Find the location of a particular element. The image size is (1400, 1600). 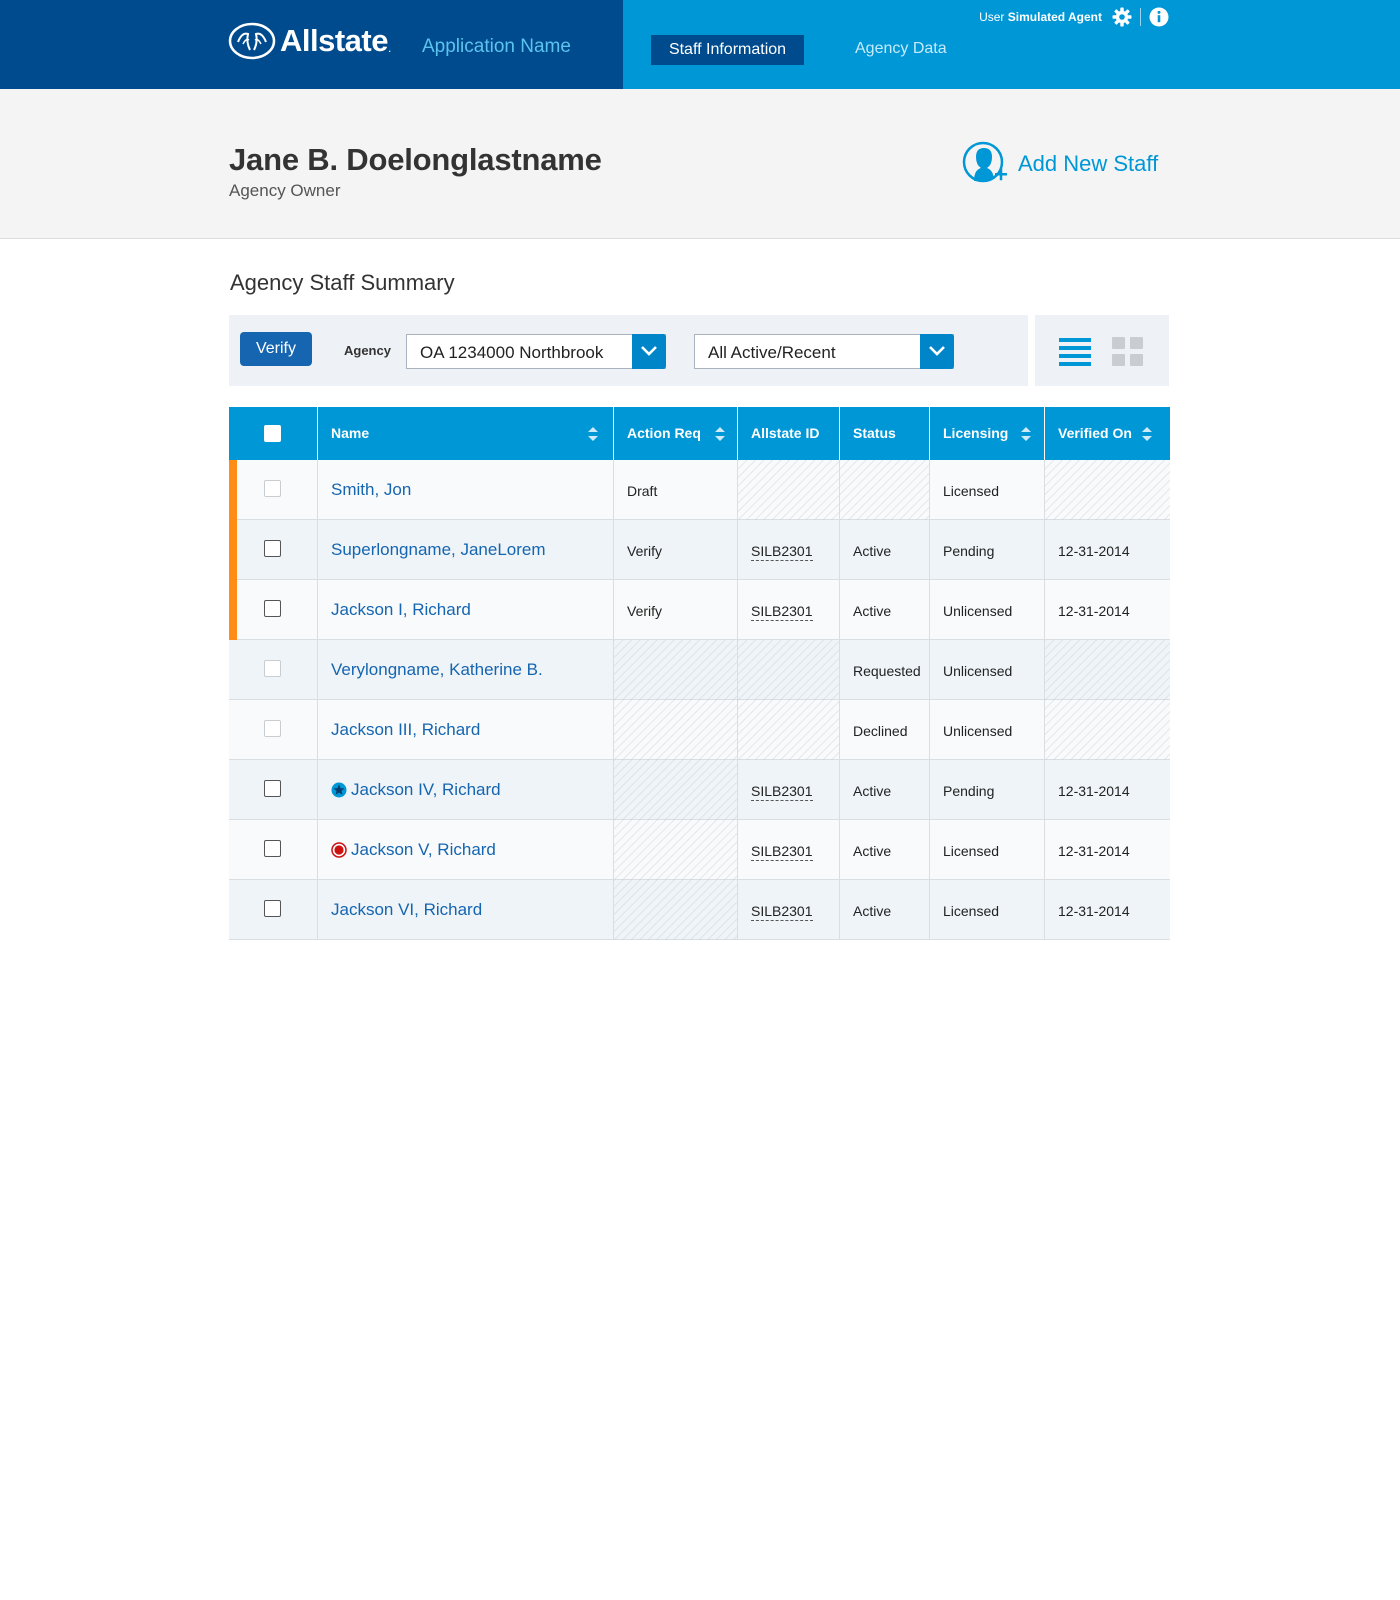

licensing-cell-text: Unlicensed is located at coordinates (978, 671).